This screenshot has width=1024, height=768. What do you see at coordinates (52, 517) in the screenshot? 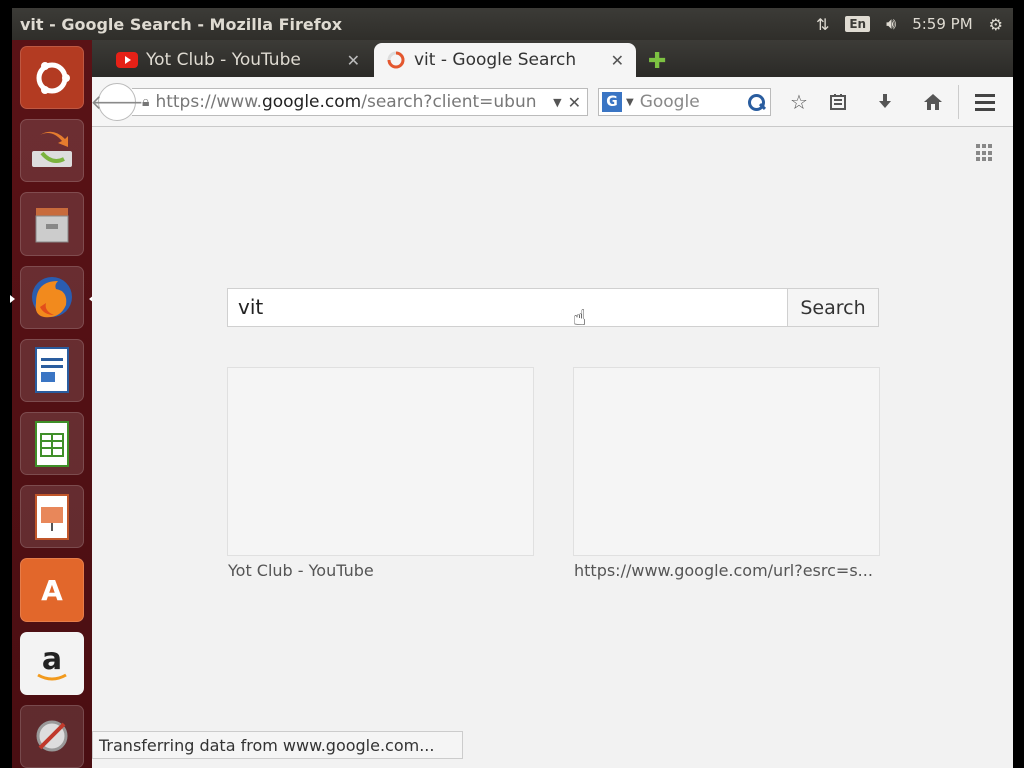
I see `impress-icon` at bounding box center [52, 517].